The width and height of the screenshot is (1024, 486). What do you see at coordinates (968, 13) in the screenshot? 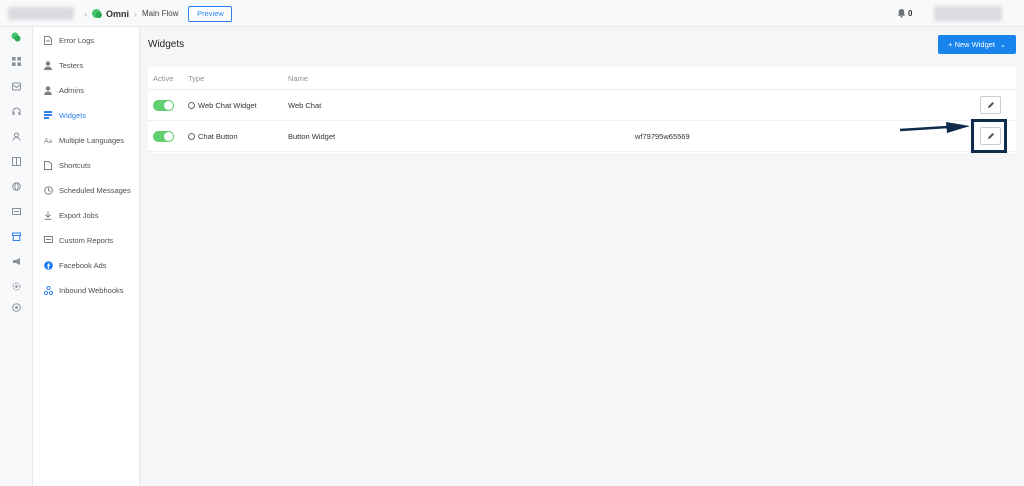
I see `user-menu` at bounding box center [968, 13].